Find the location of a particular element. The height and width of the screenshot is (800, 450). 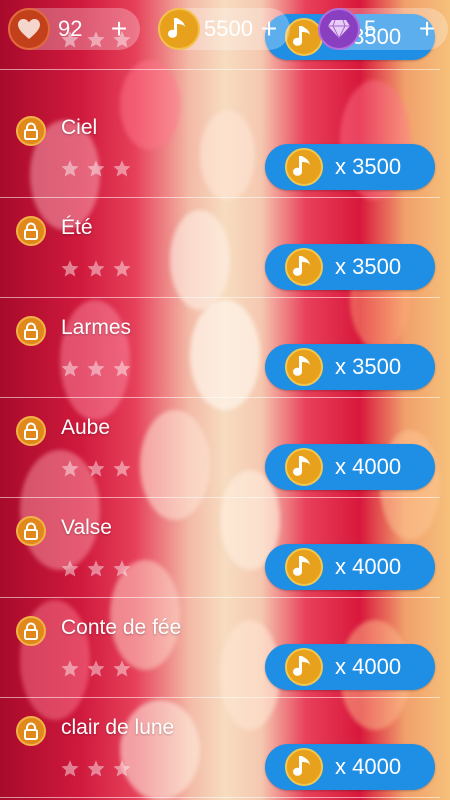

lives-counter: 92 + is located at coordinates (74, 29).